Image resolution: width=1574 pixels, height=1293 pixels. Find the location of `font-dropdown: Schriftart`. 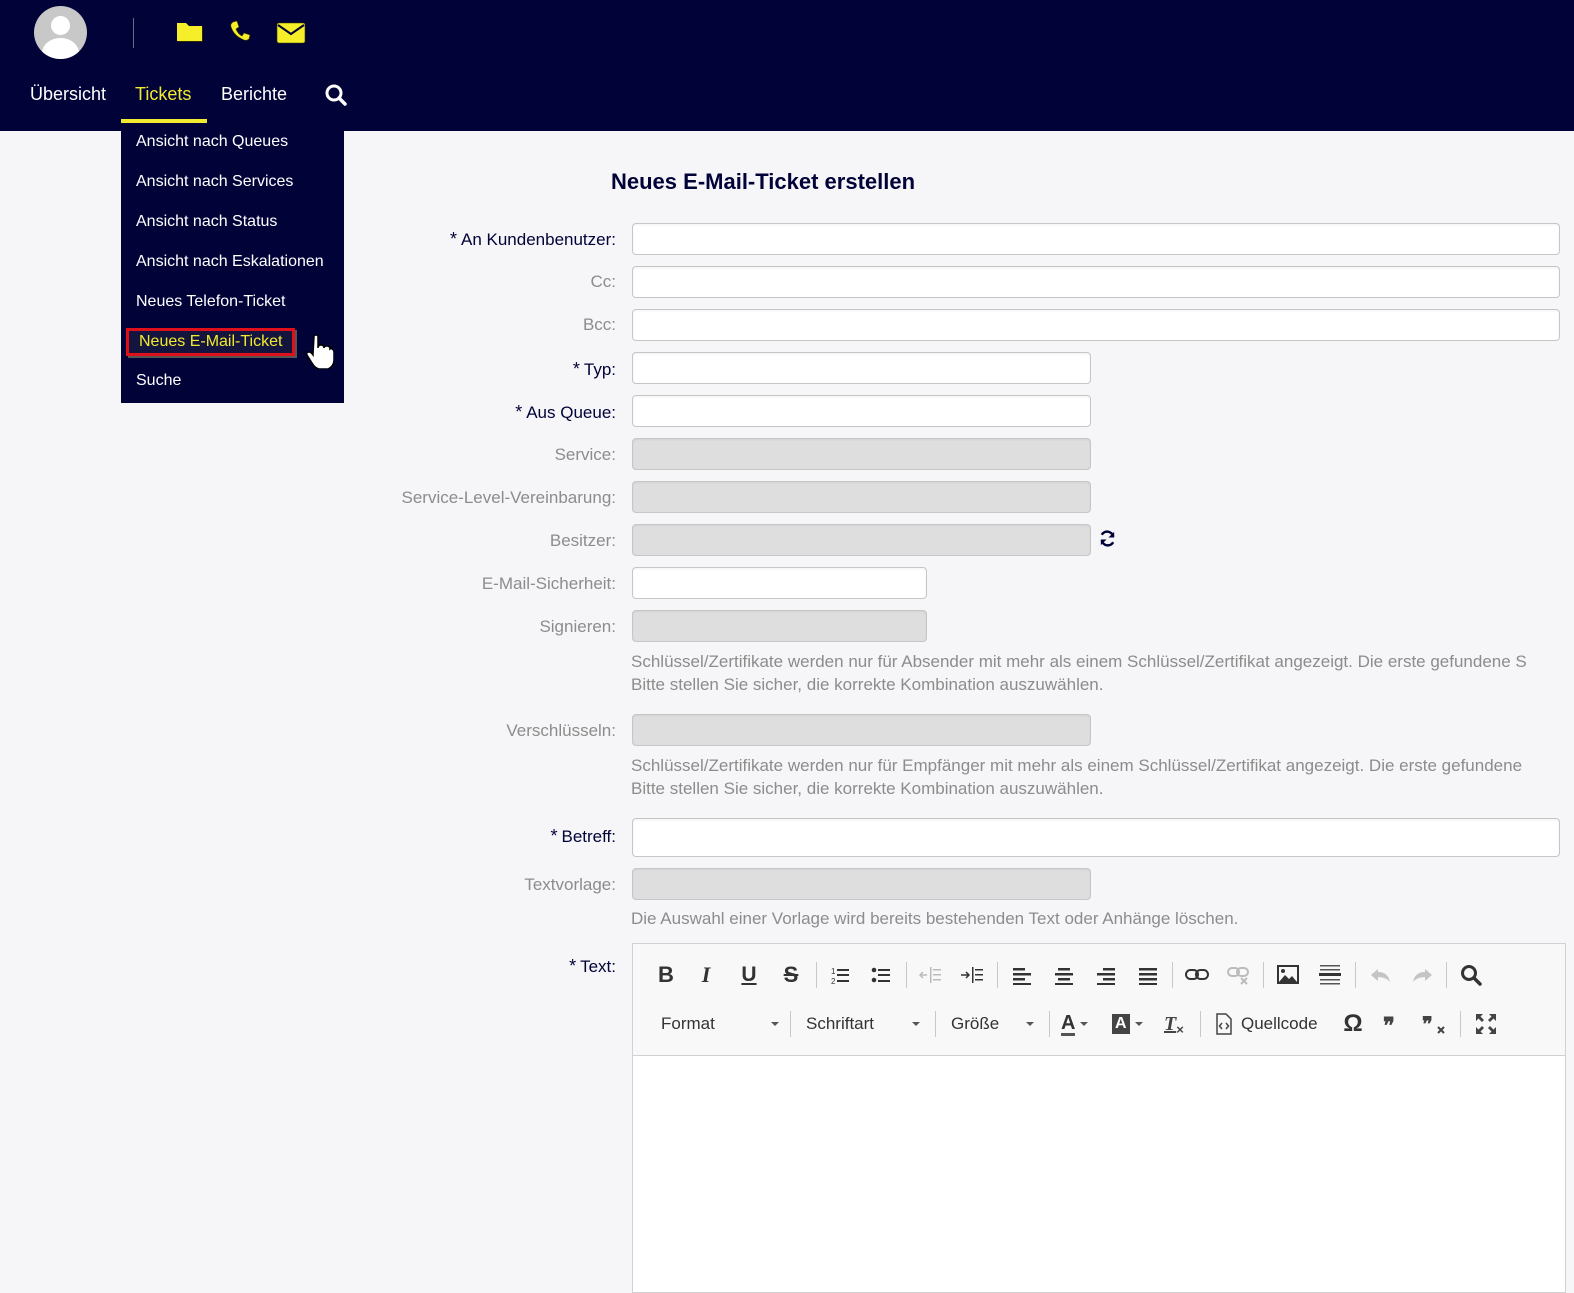

font-dropdown: Schriftart is located at coordinates (863, 1024).